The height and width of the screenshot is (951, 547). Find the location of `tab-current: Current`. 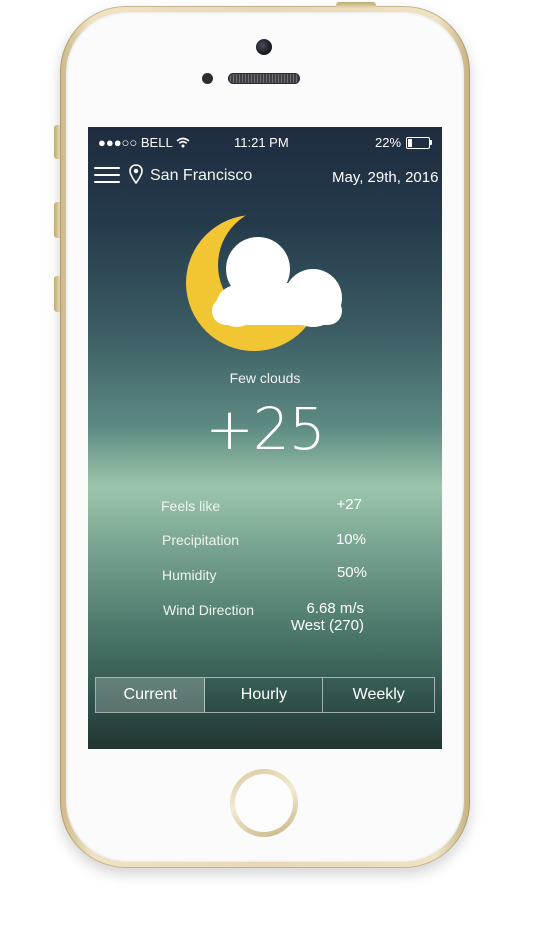

tab-current: Current is located at coordinates (151, 695).